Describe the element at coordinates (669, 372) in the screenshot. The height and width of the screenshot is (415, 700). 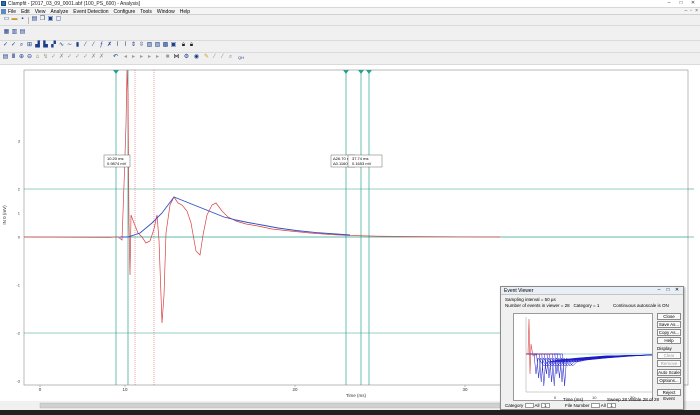
I see `auto-scale-button: Auto Scale` at that location.